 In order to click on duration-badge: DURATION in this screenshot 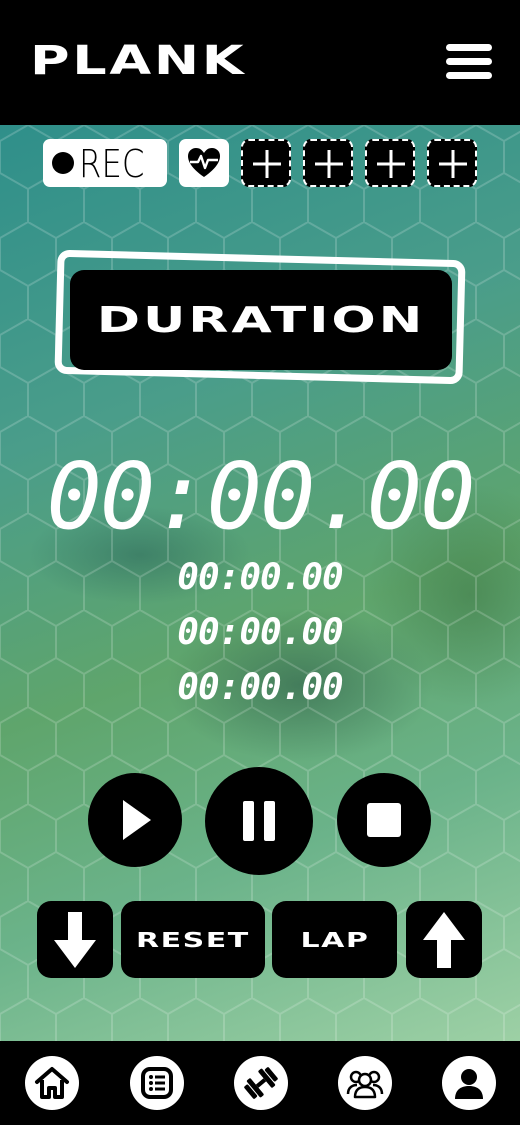, I will do `click(261, 320)`.